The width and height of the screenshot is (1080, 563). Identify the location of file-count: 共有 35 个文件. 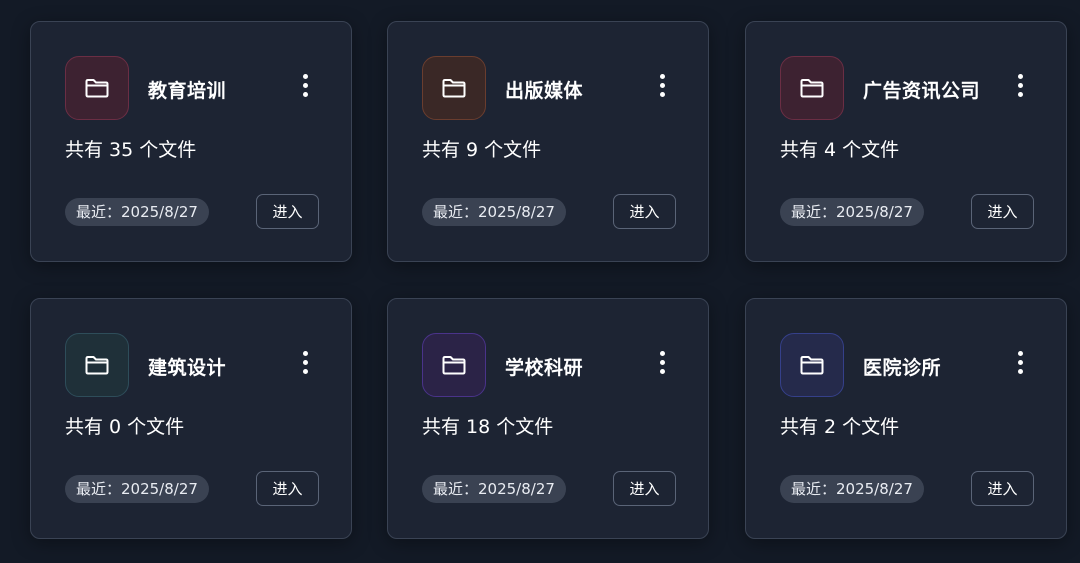
(131, 150).